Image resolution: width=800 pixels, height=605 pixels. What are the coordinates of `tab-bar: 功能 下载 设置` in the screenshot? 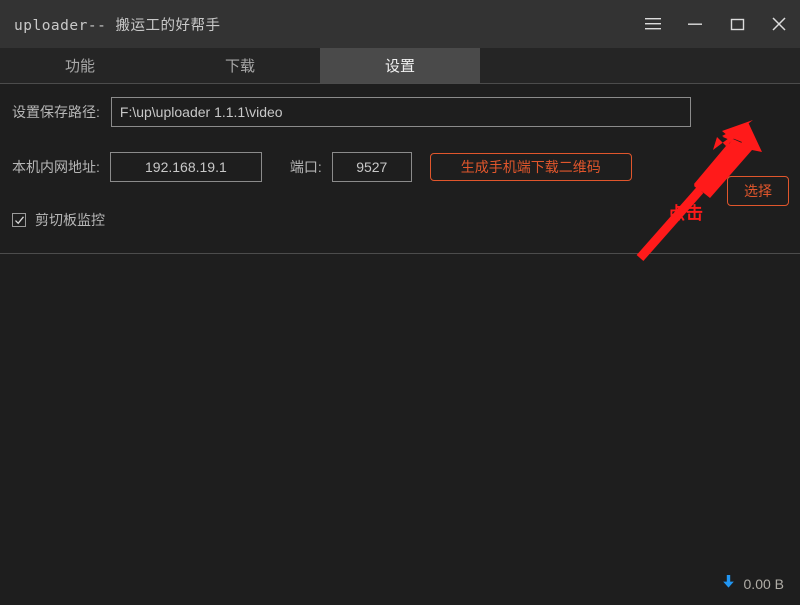 It's located at (400, 65).